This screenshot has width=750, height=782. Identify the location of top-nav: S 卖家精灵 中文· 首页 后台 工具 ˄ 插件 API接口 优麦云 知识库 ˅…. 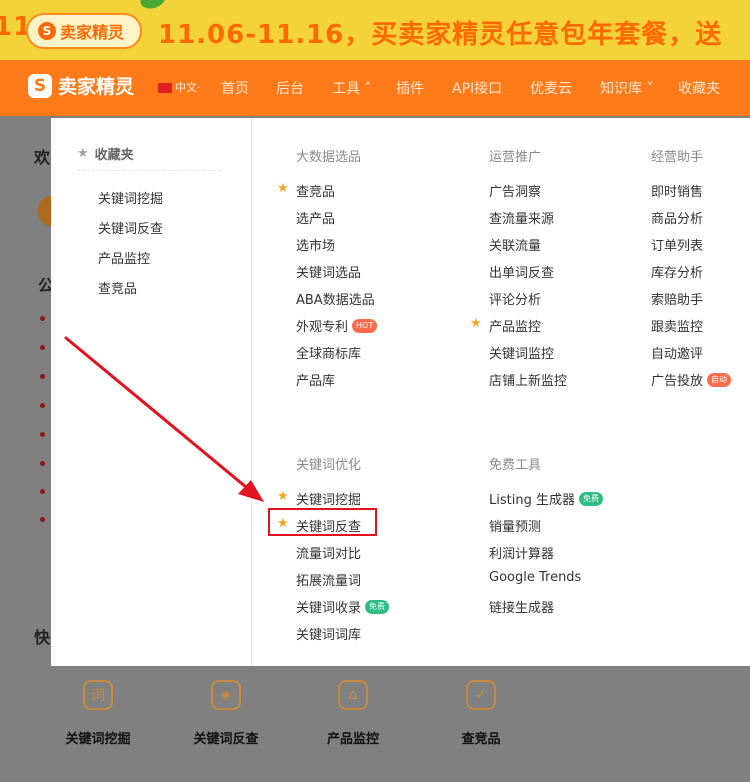
(375, 88).